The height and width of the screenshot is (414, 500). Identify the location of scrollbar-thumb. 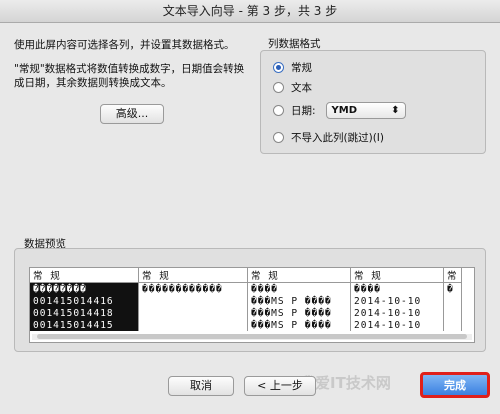
(252, 336).